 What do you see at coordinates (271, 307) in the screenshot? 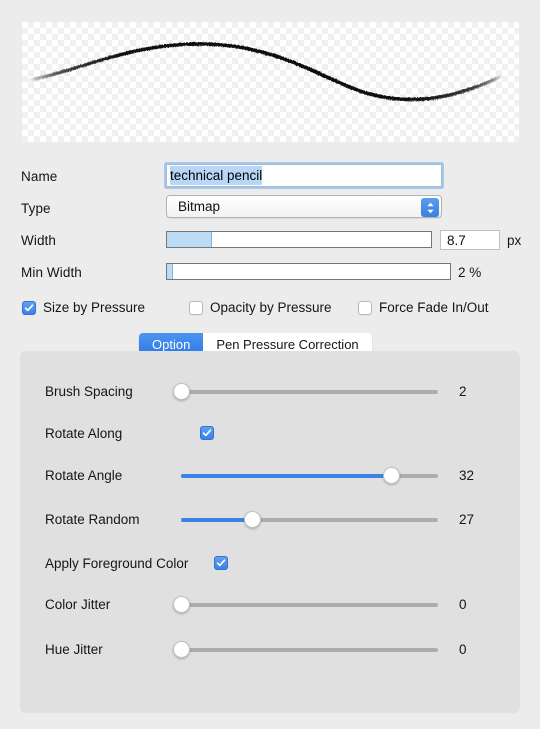
I see `checkbox-label: Opacity by Pressure` at bounding box center [271, 307].